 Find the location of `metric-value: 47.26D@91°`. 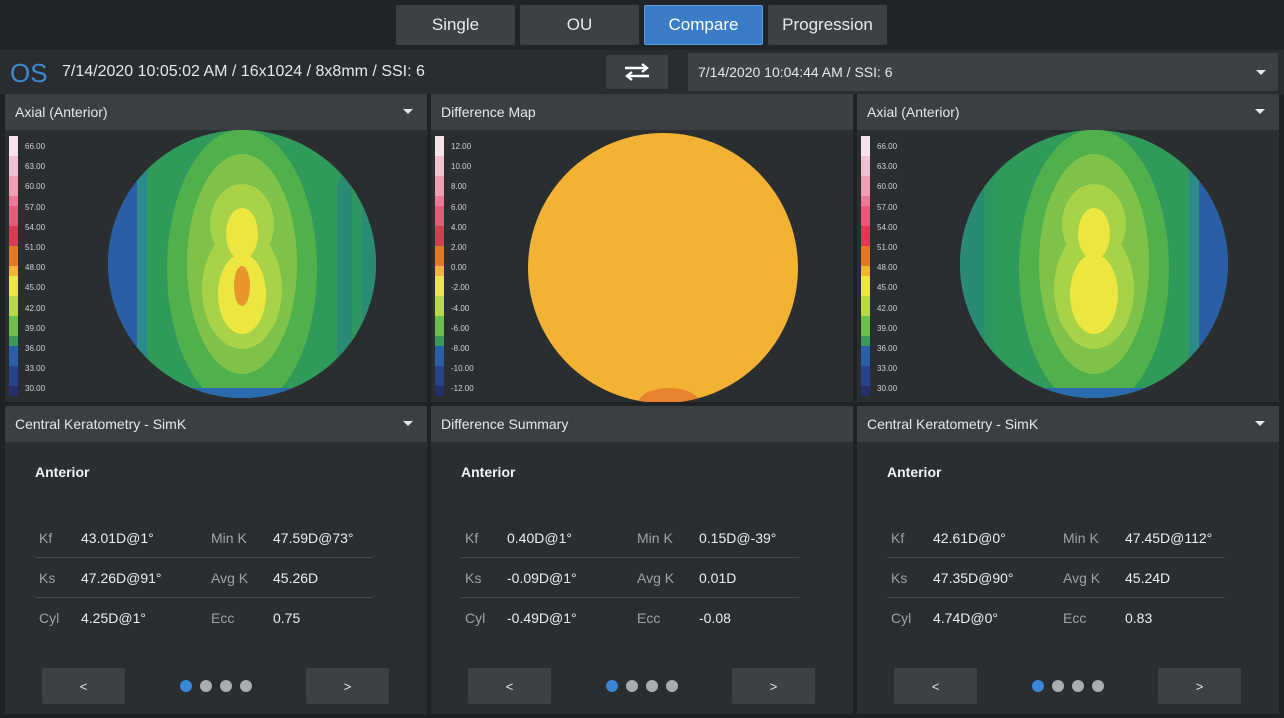

metric-value: 47.26D@91° is located at coordinates (121, 578).